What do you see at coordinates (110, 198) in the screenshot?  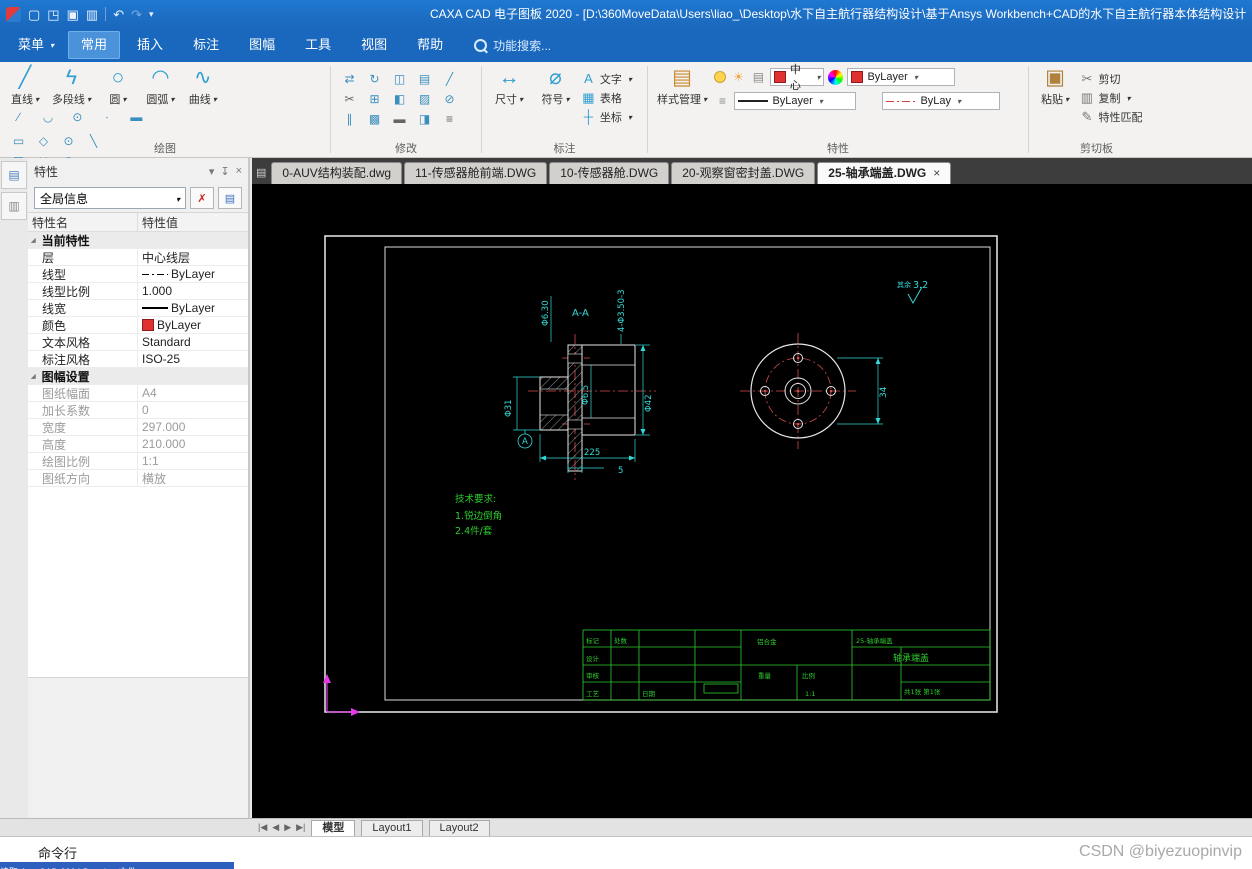 I see `scope-selector: 全局信息` at bounding box center [110, 198].